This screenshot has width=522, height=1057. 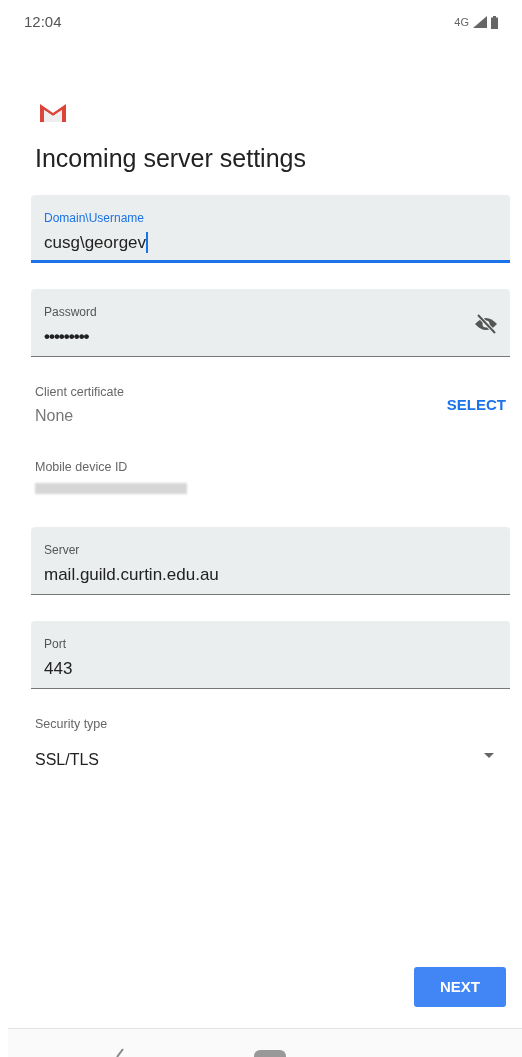 What do you see at coordinates (170, 158) in the screenshot?
I see `page-title: Incoming server settings` at bounding box center [170, 158].